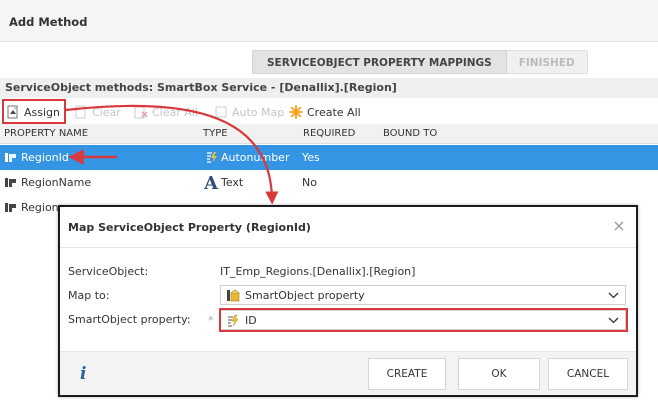 The width and height of the screenshot is (658, 420). I want to click on dialog-footer: i CREATE OK CANCEL, so click(348, 373).